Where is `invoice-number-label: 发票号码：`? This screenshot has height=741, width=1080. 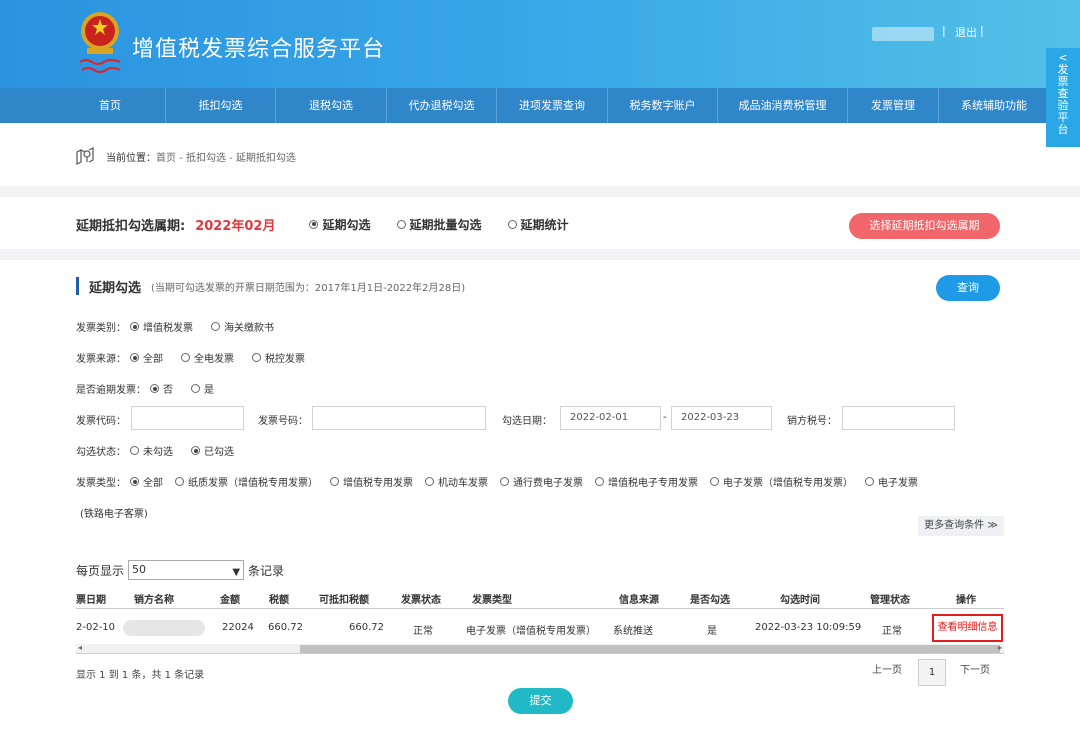 invoice-number-label: 发票号码： is located at coordinates (283, 421).